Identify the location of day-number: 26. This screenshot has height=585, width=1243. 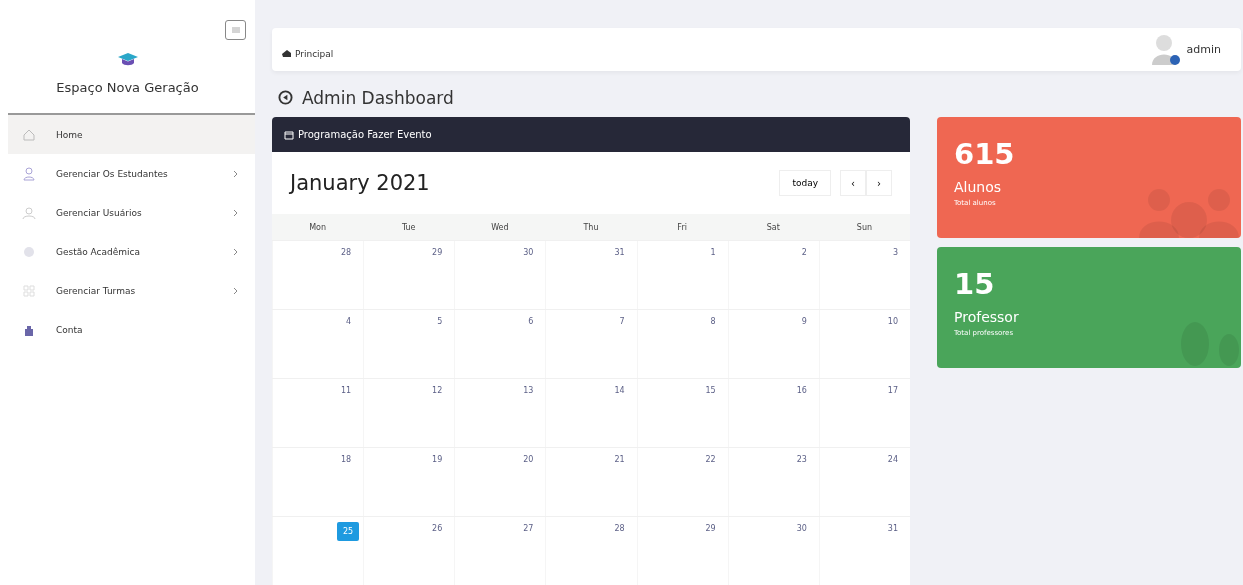
(437, 528).